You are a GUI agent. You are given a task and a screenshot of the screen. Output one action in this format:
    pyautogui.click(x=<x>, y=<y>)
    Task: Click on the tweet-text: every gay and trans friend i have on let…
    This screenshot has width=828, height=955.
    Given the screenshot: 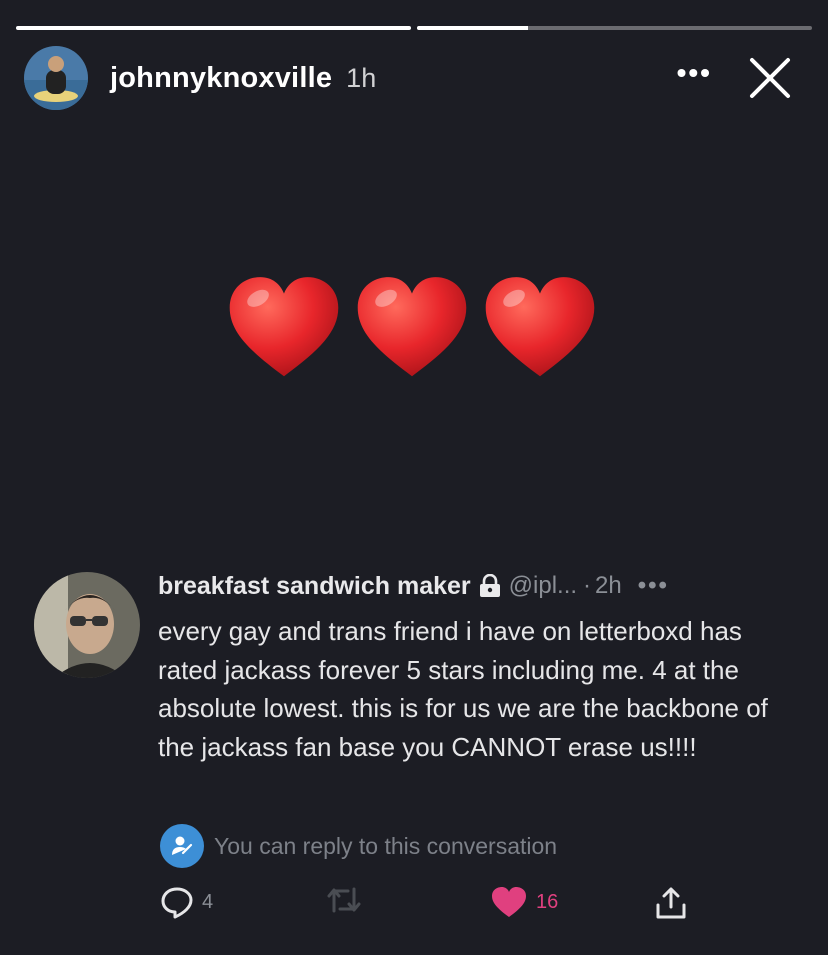 What is the action you would take?
    pyautogui.click(x=463, y=689)
    